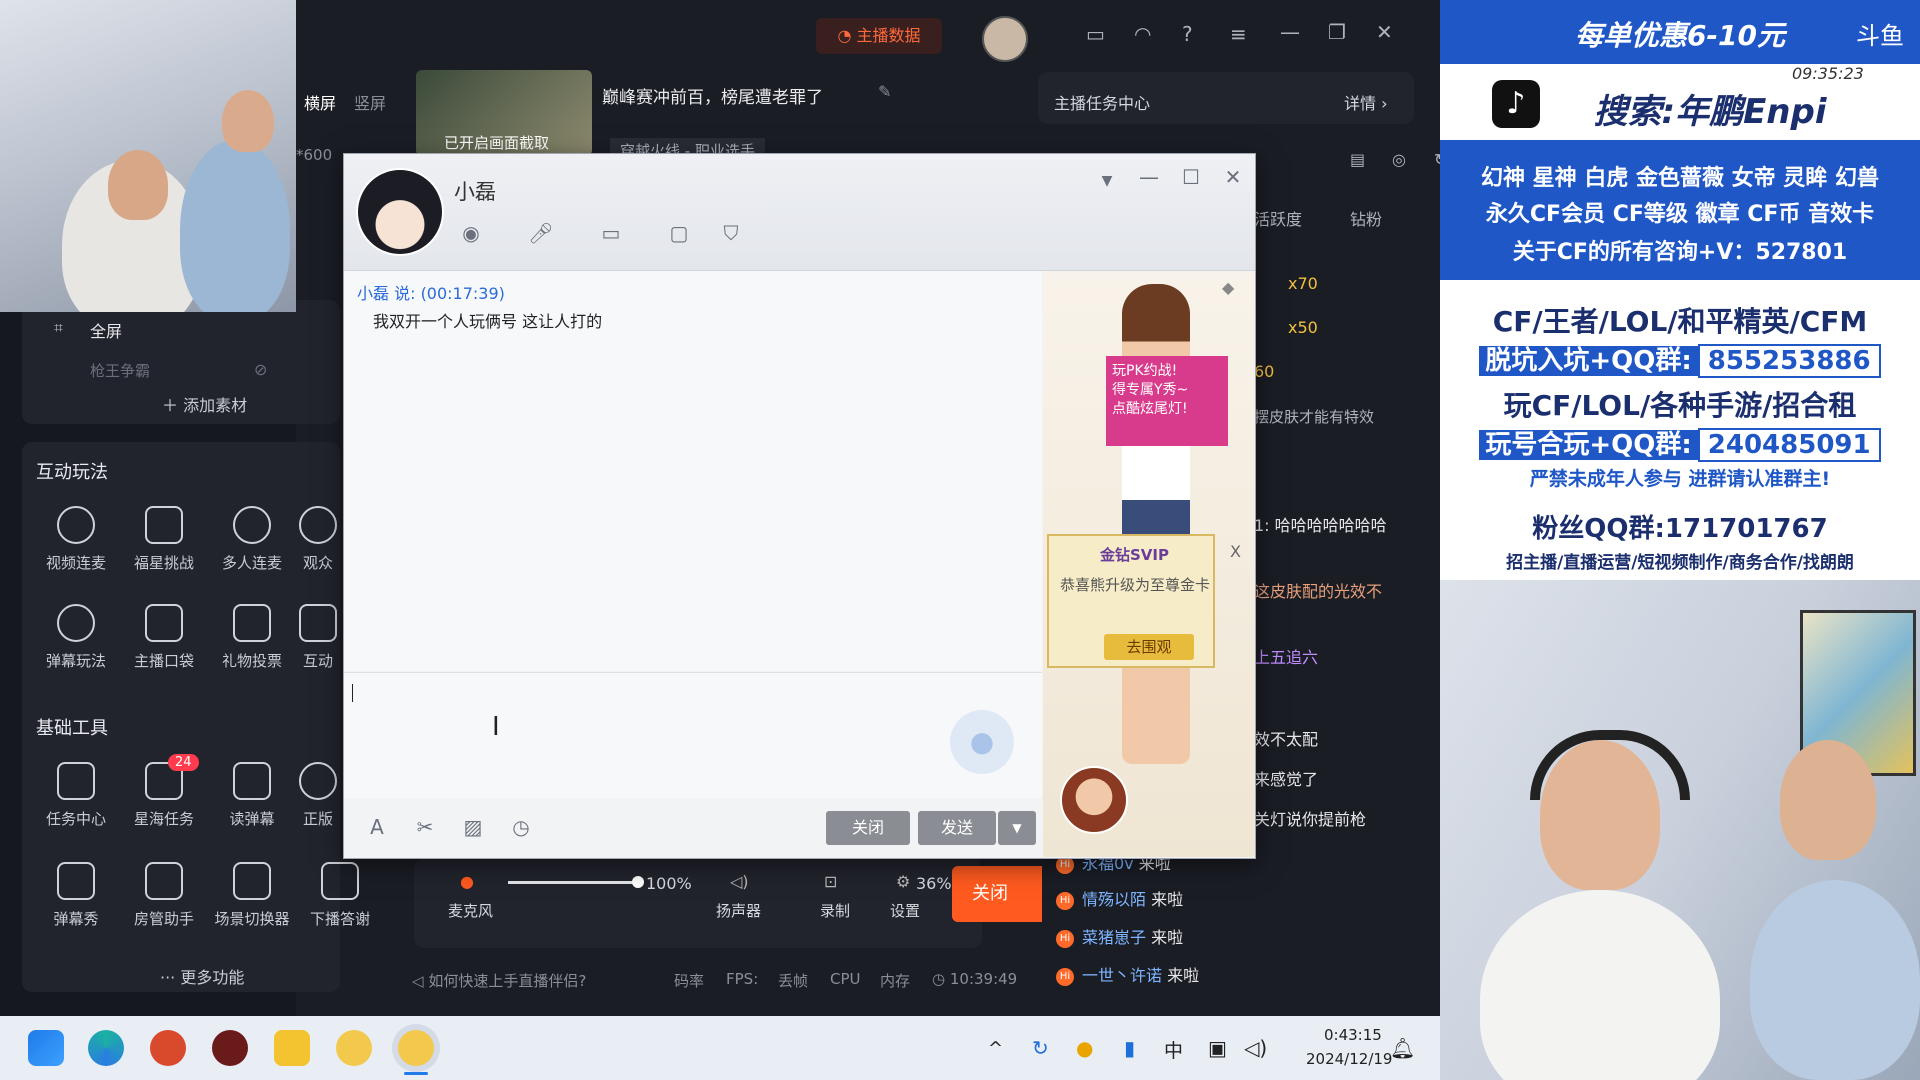  What do you see at coordinates (499, 980) in the screenshot?
I see `help-link: ◁ 如何快速上手直播伴侣?` at bounding box center [499, 980].